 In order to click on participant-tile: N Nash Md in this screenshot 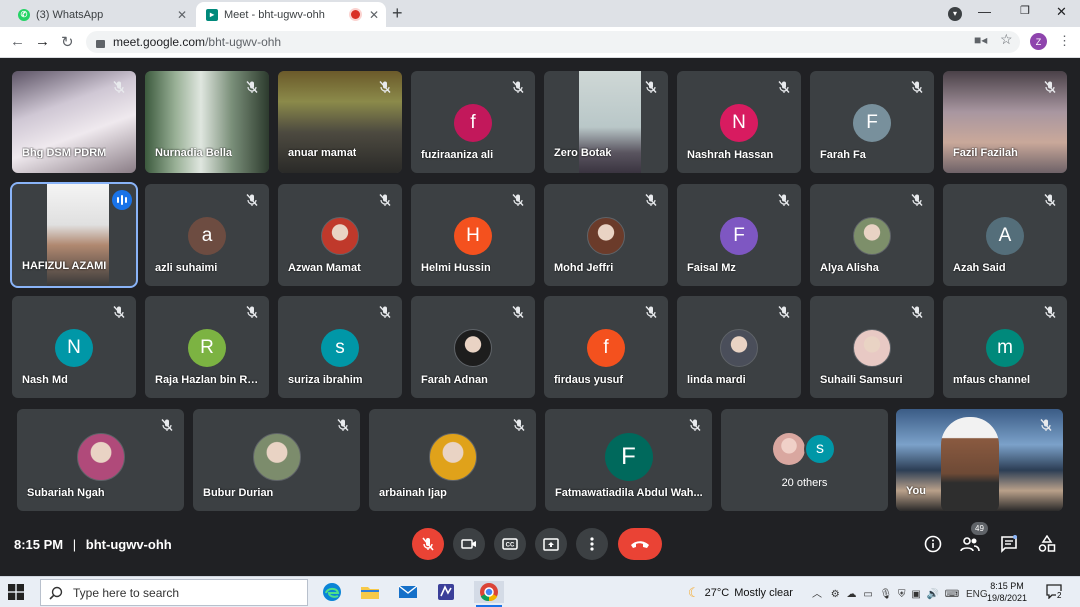, I will do `click(74, 347)`.